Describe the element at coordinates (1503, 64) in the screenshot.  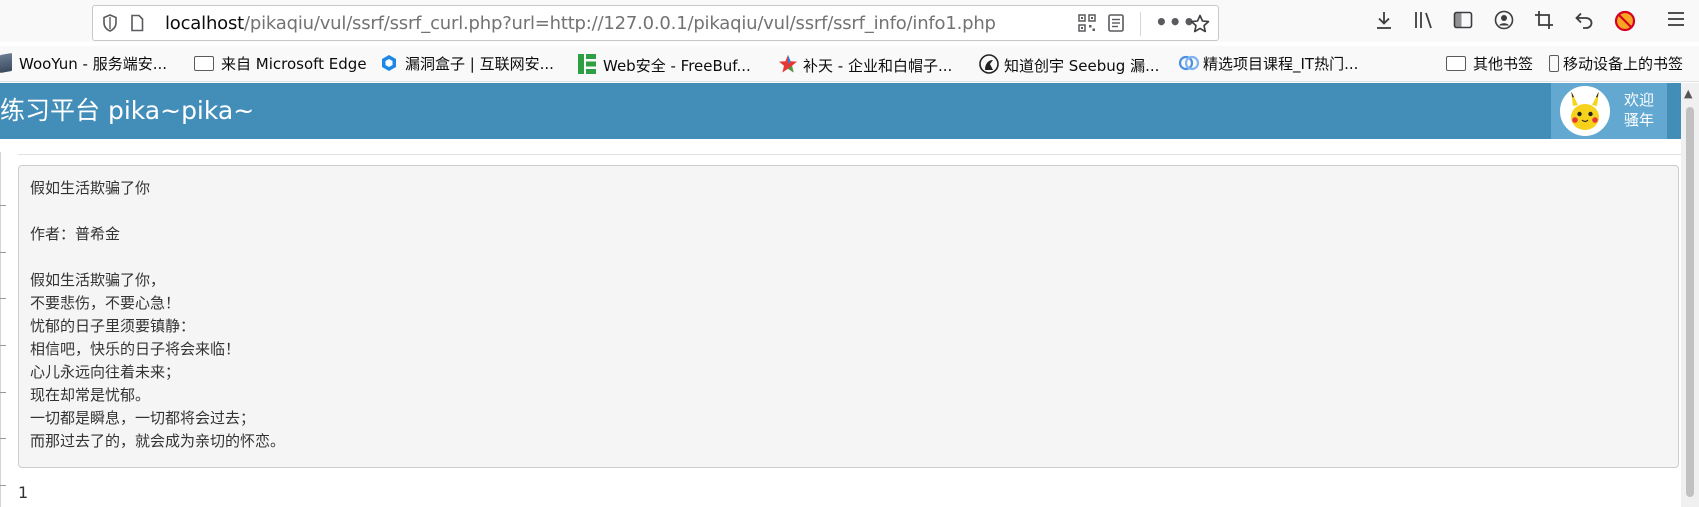
I see `bookmark-label: 其他书签` at that location.